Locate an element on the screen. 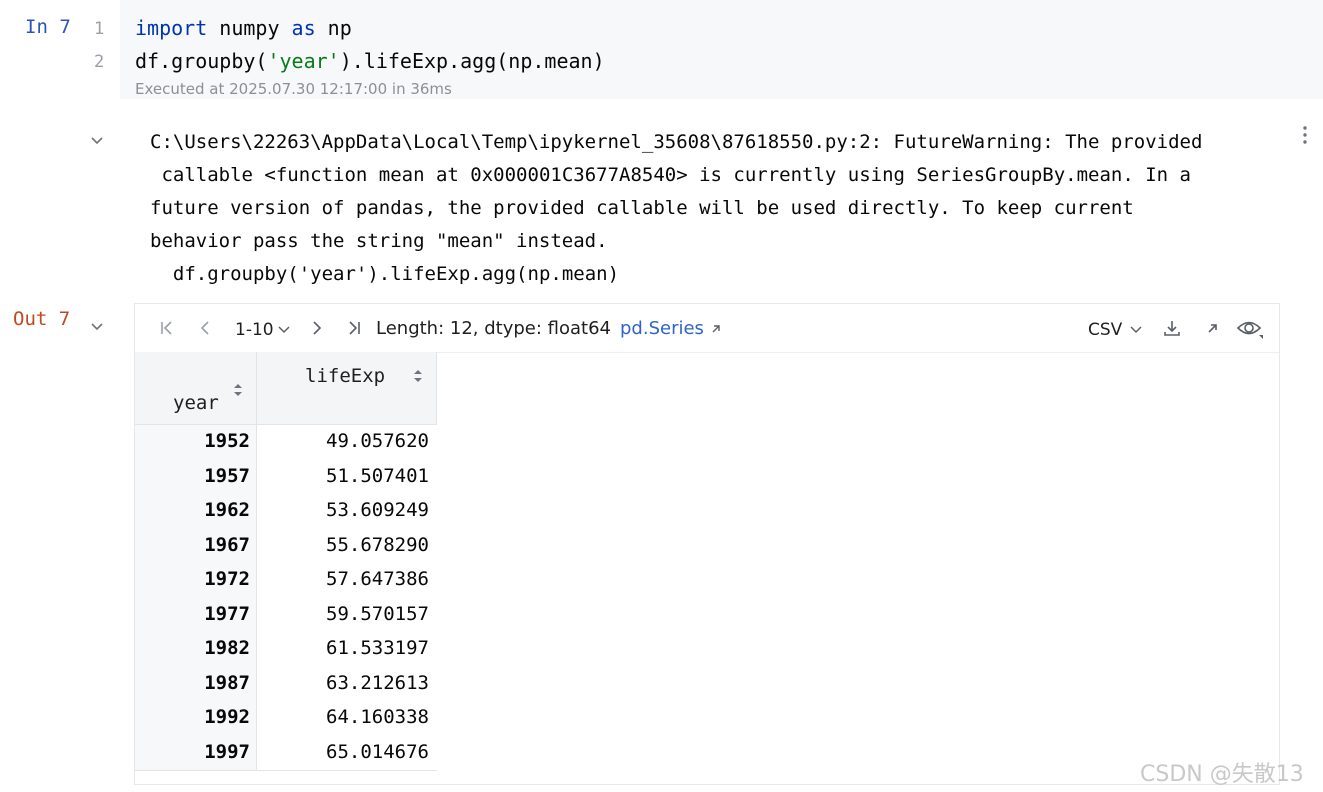 Image resolution: width=1323 pixels, height=792 pixels. open-in-new-icon is located at coordinates (1213, 328).